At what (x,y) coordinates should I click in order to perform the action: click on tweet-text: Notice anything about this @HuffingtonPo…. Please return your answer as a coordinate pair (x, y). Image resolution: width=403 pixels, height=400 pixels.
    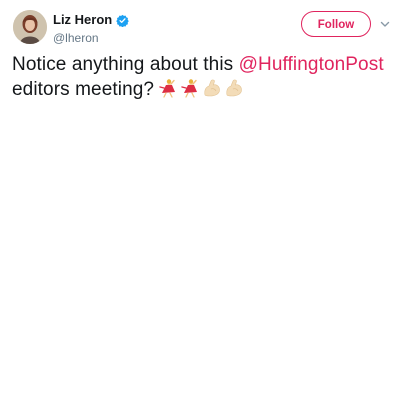
    Looking at the image, I should click on (201, 77).